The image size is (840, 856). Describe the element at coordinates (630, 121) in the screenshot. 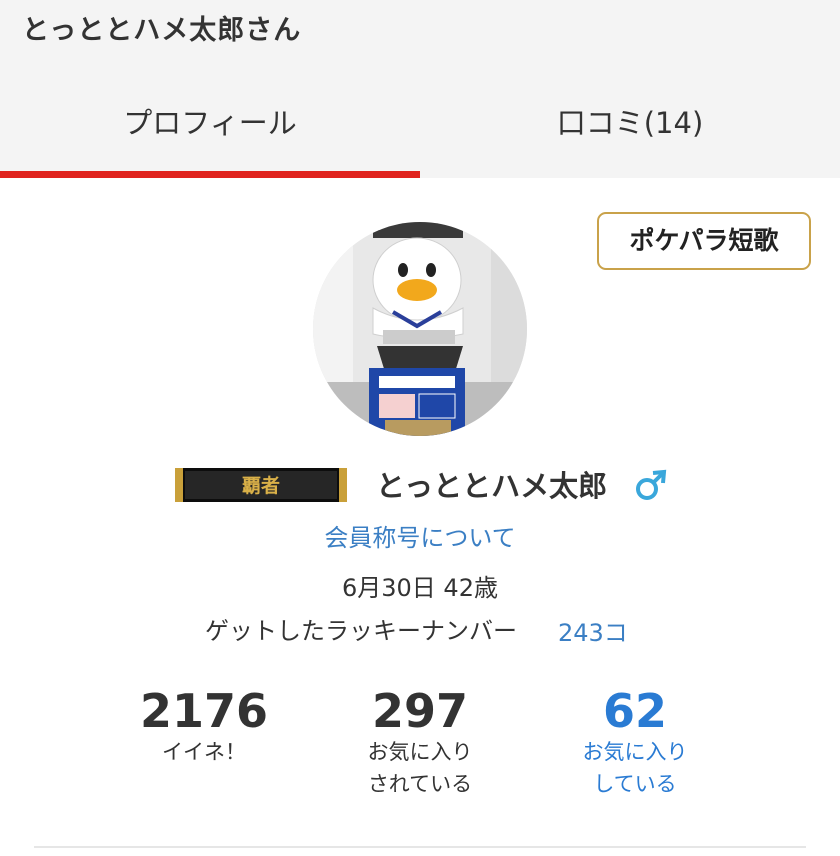

I see `tab-reviews: 口コミ(14)` at that location.